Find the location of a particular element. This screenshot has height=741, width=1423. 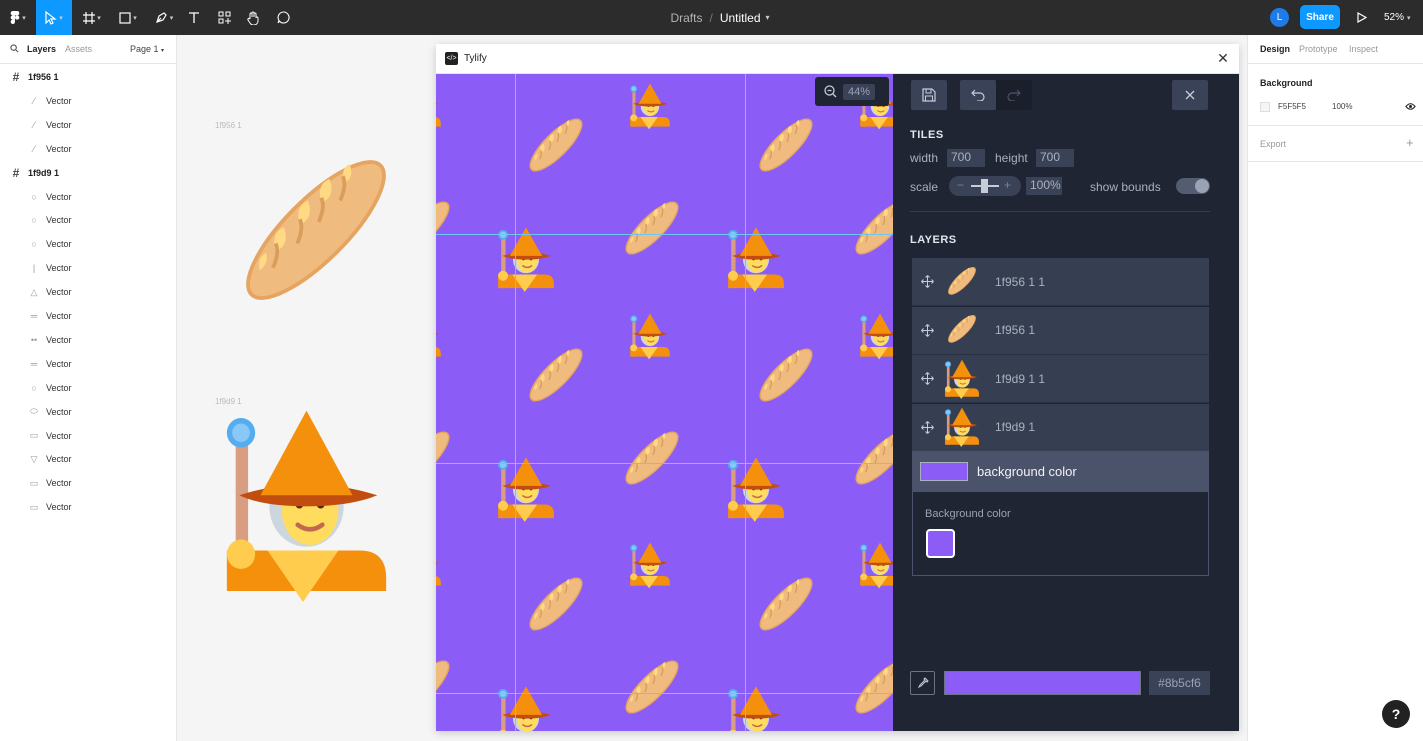

height-input: 700 is located at coordinates (1055, 158).